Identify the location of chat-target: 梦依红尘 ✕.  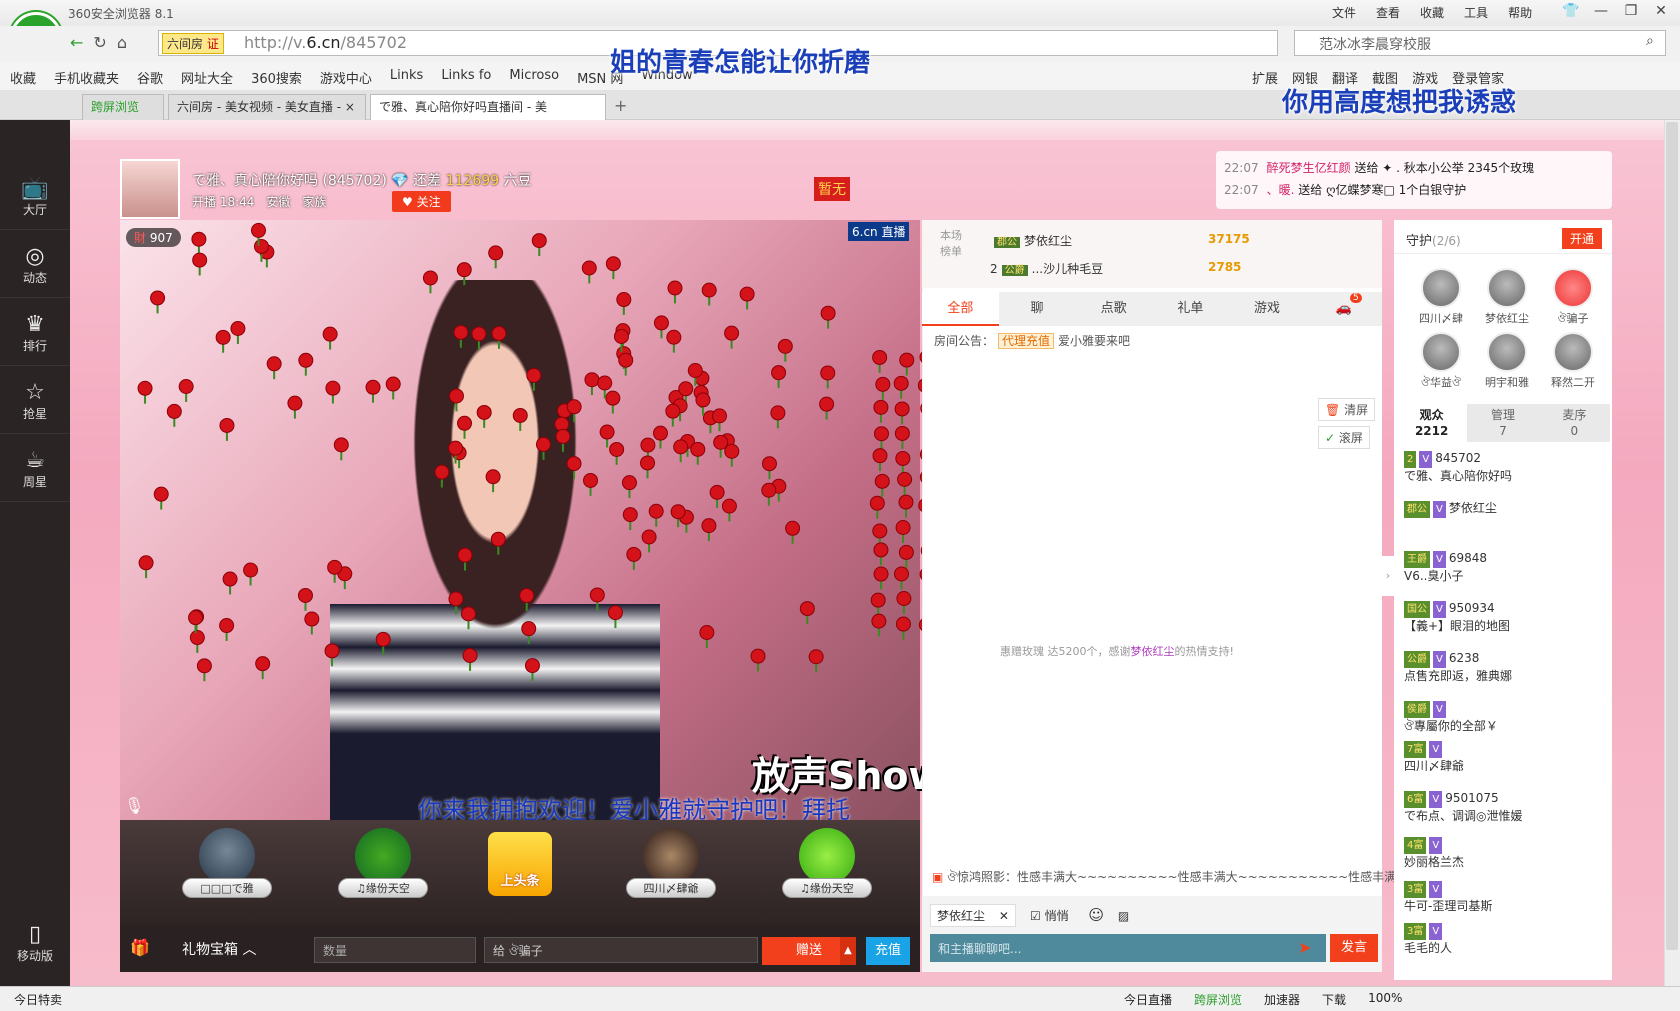
(973, 915).